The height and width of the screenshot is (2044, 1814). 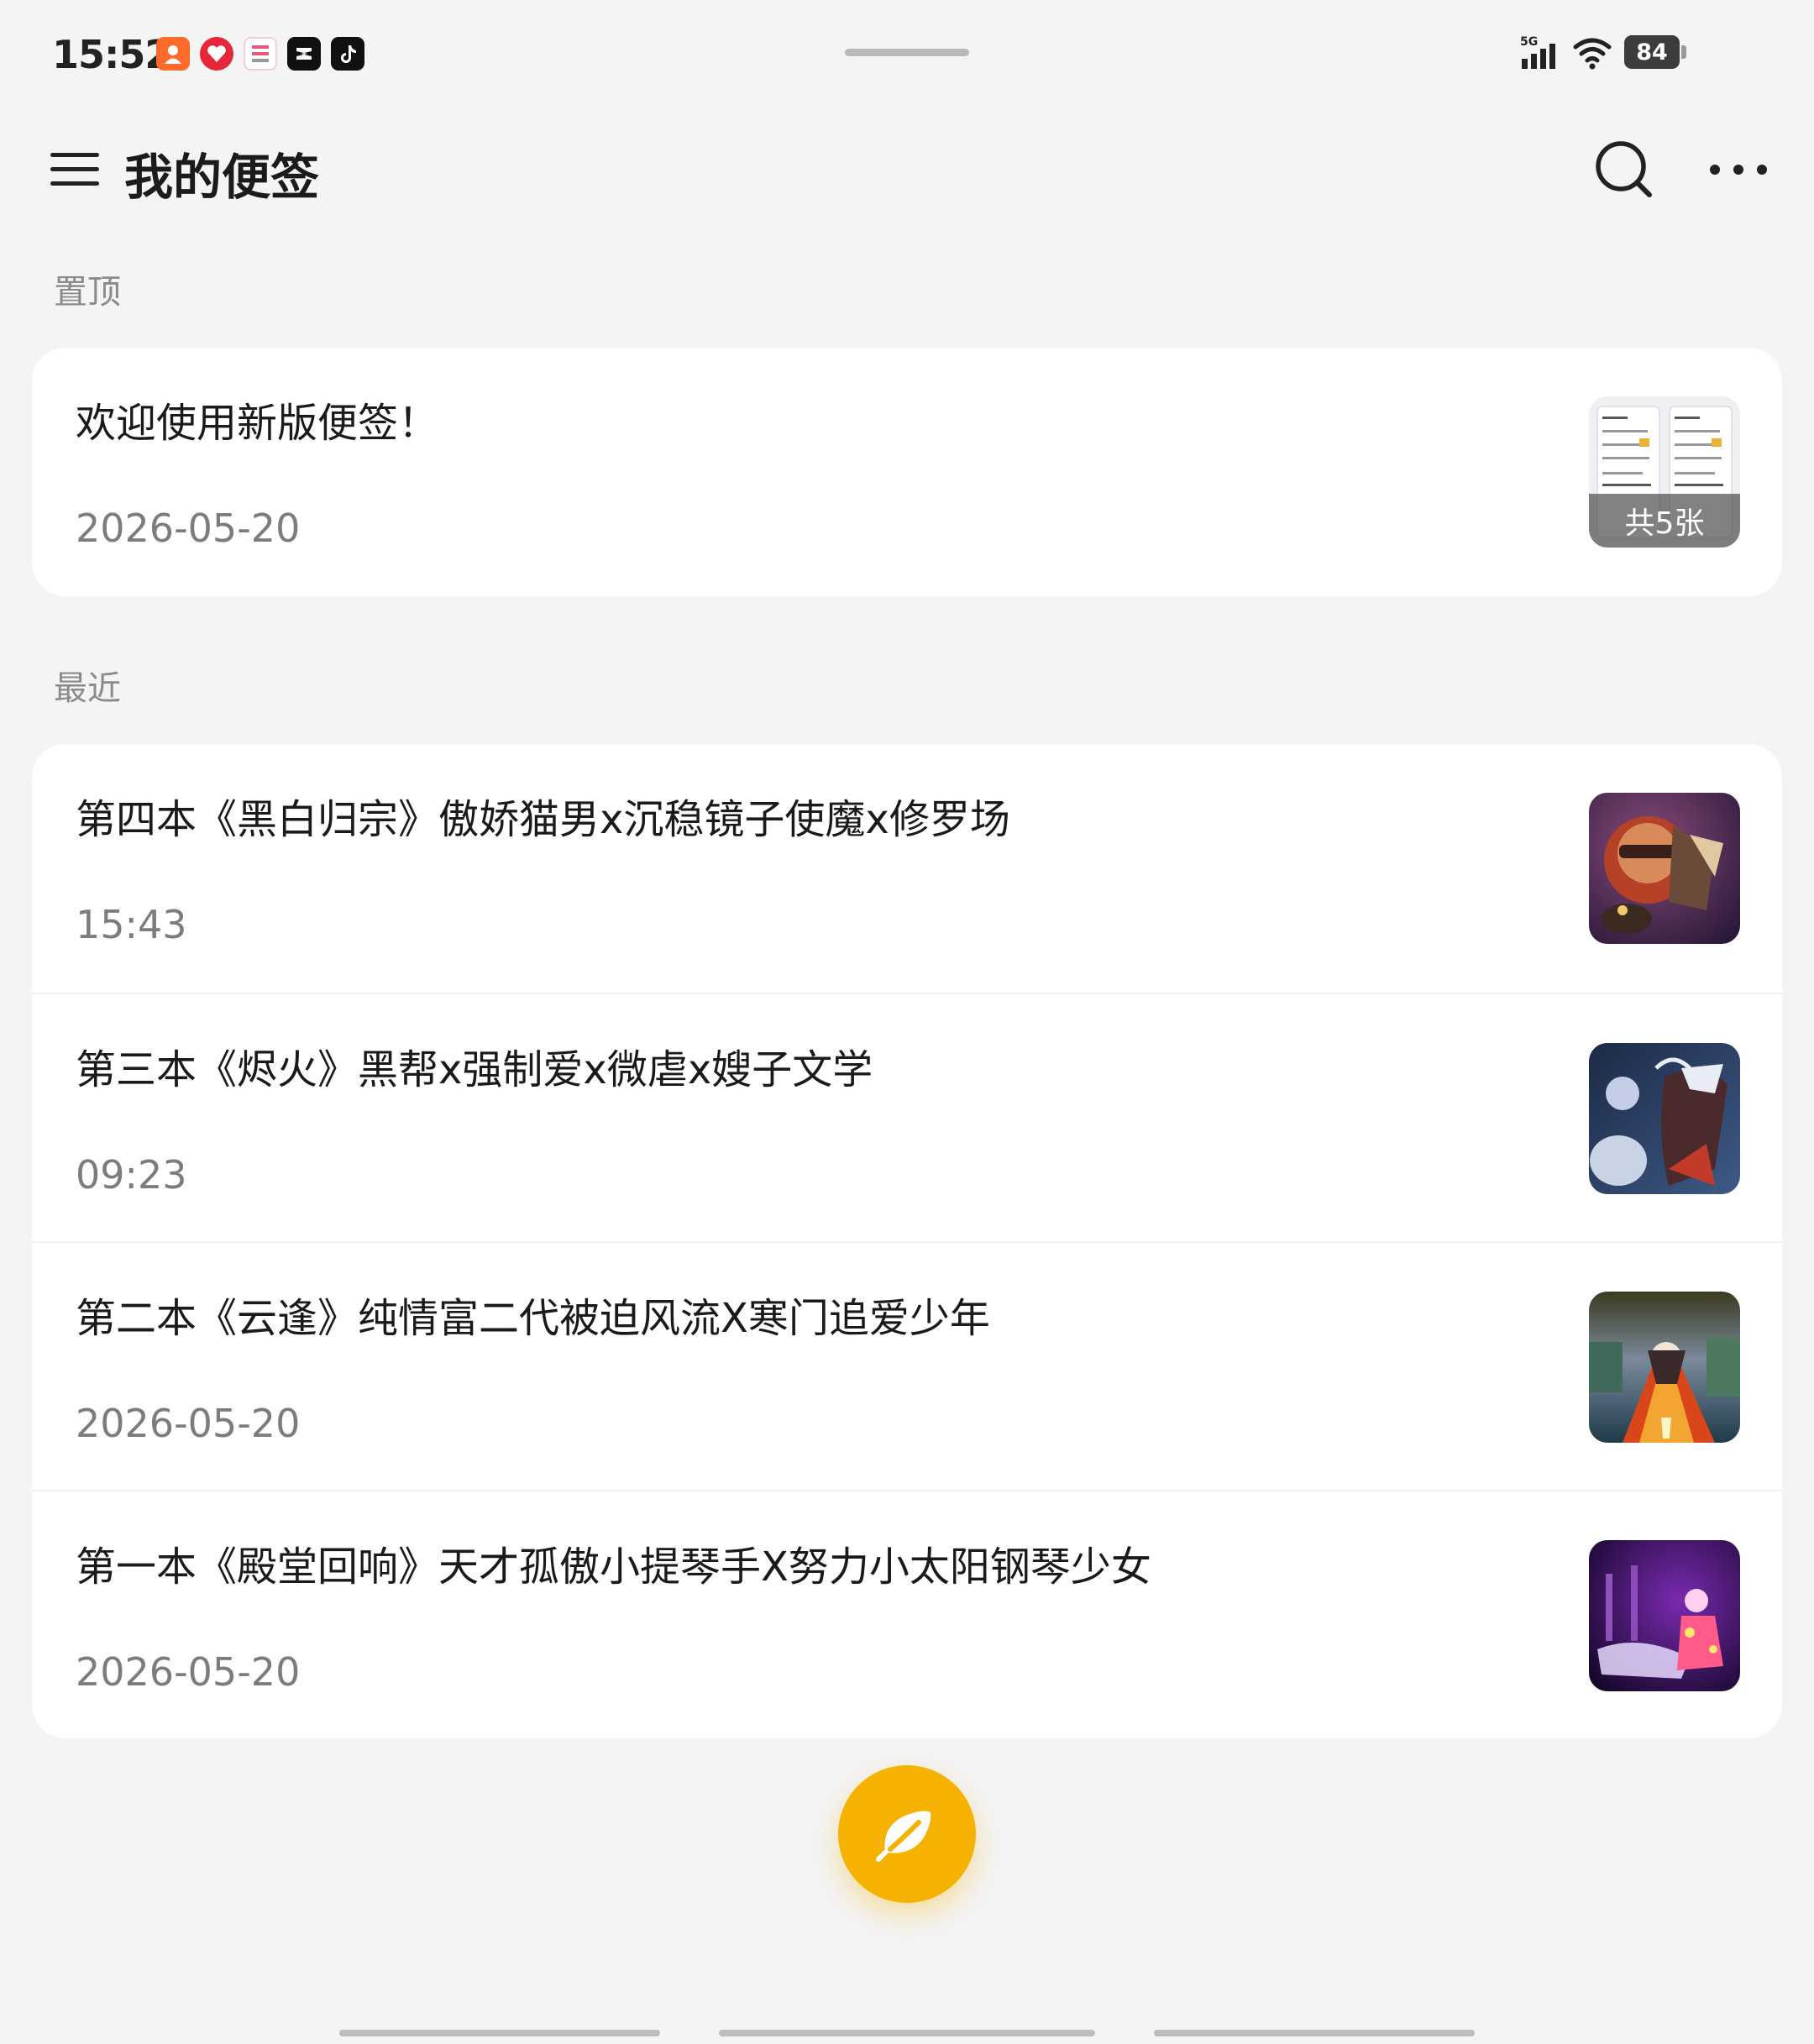 I want to click on tiktok-icon, so click(x=347, y=54).